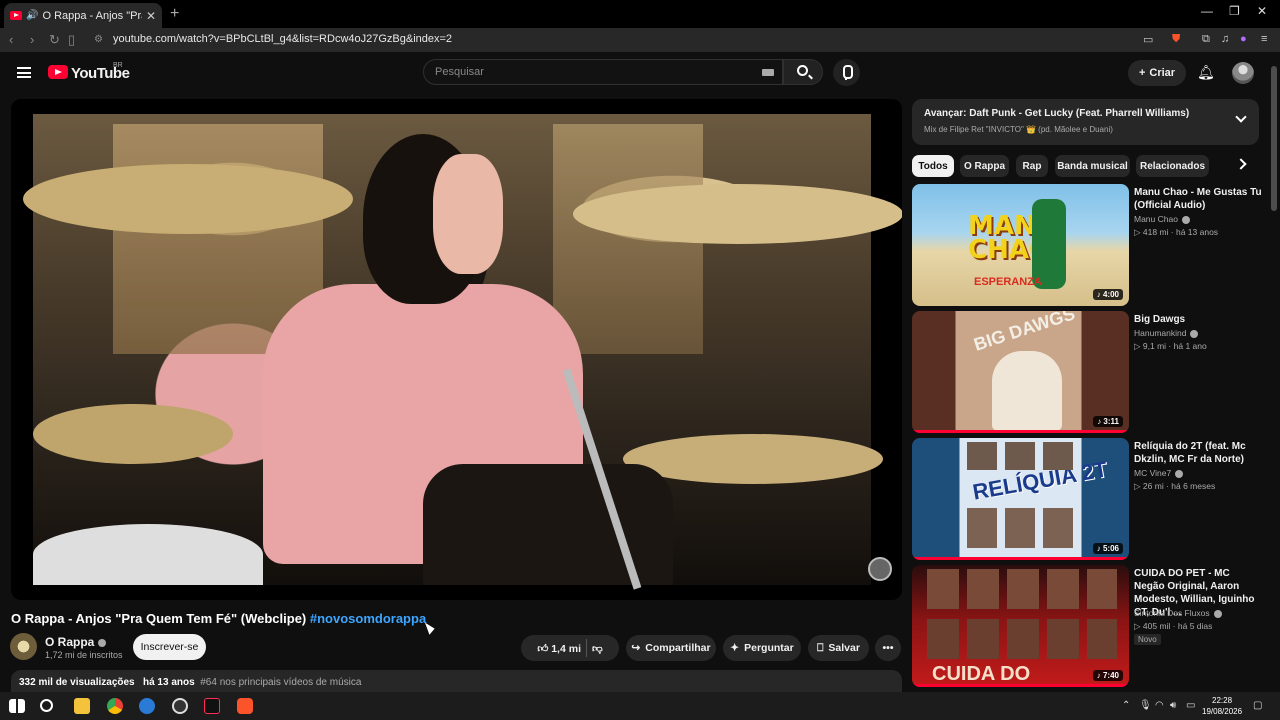 Image resolution: width=1280 pixels, height=720 pixels. What do you see at coordinates (933, 166) in the screenshot?
I see `chip-todos: Todos` at bounding box center [933, 166].